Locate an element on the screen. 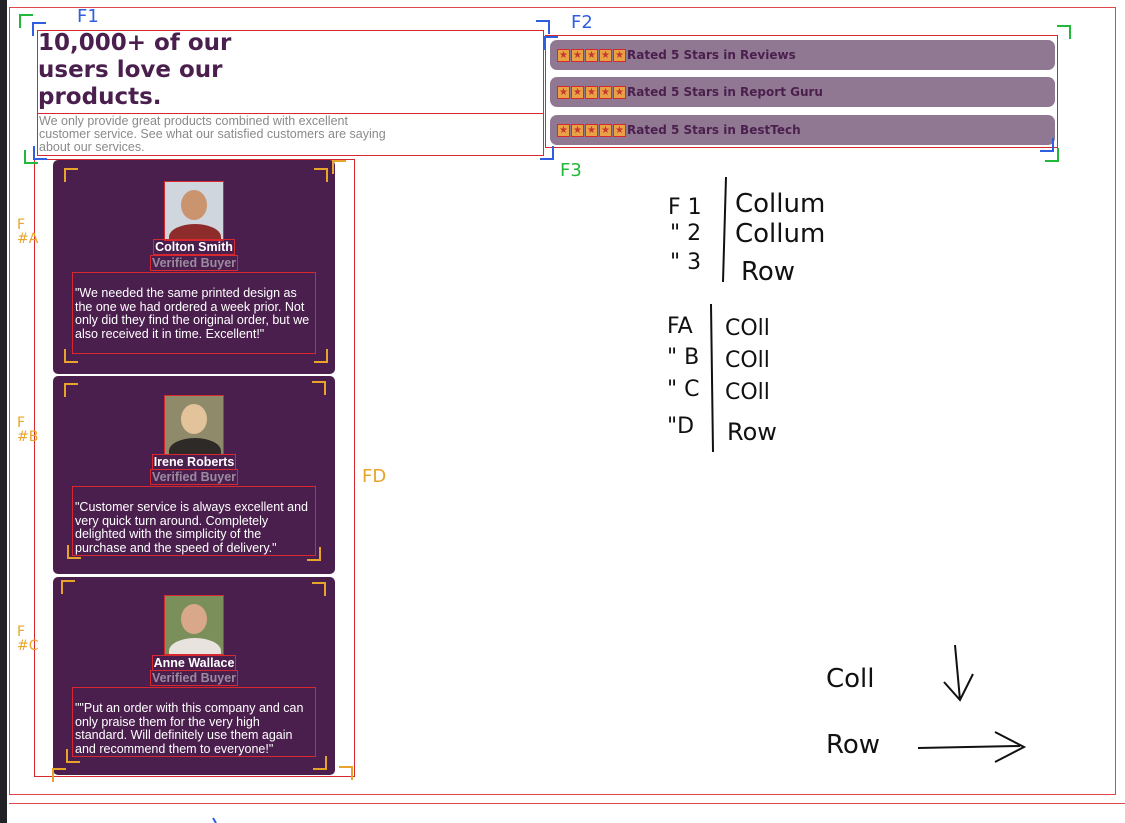 The width and height of the screenshot is (1125, 823). arrow-right-icon is located at coordinates (972, 747).